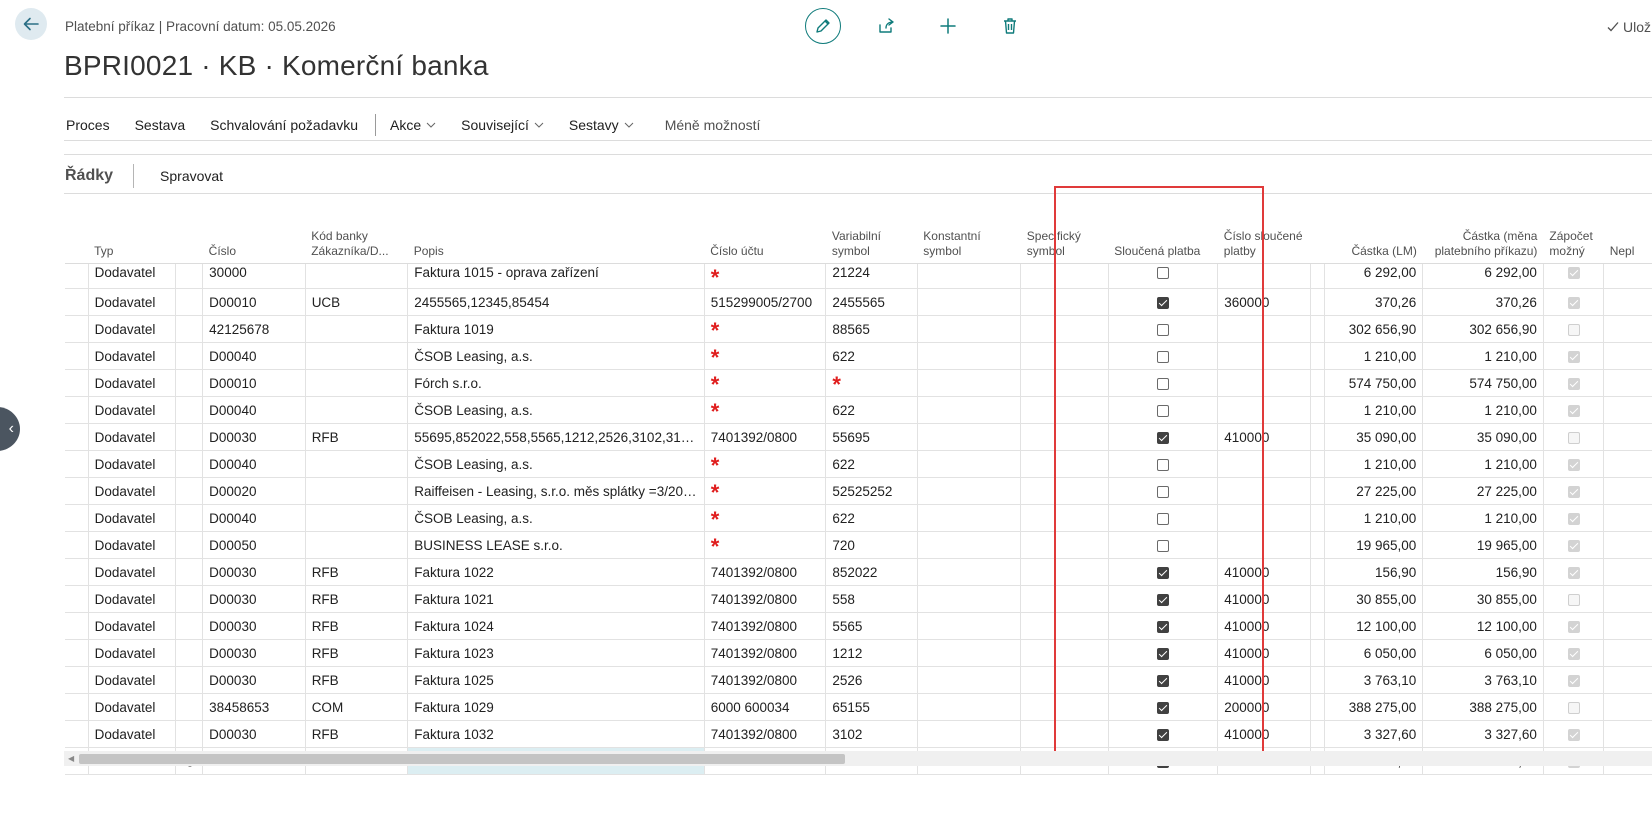  What do you see at coordinates (871, 599) in the screenshot?
I see `cell-variabilni: 558` at bounding box center [871, 599].